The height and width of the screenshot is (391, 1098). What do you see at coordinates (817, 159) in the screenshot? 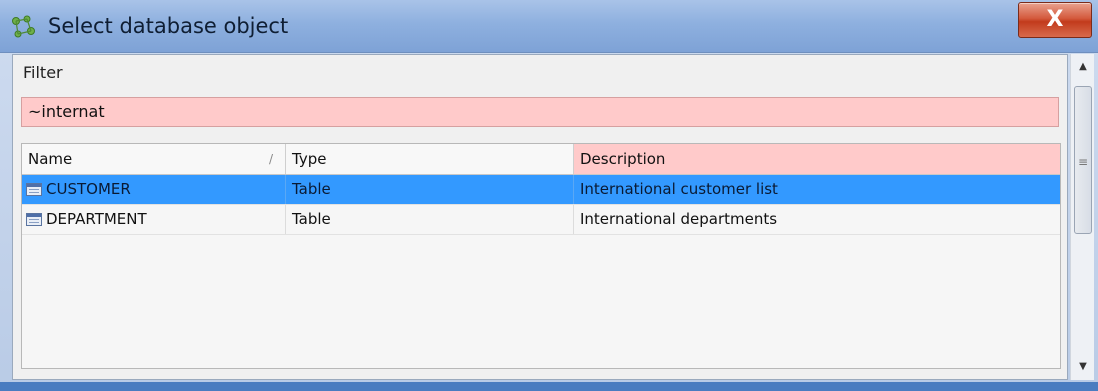
I see `column-header-description: Description` at bounding box center [817, 159].